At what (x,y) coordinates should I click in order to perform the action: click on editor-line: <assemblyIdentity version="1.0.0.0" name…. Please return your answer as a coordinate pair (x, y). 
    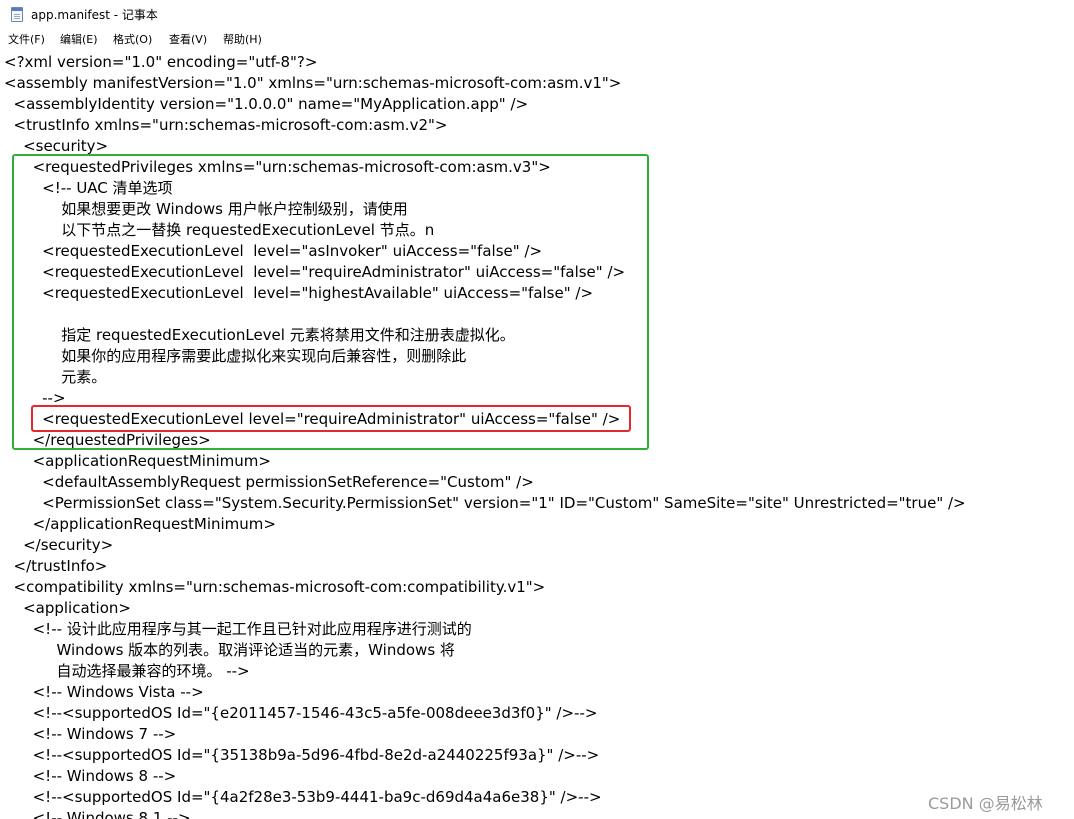
    Looking at the image, I should click on (266, 104).